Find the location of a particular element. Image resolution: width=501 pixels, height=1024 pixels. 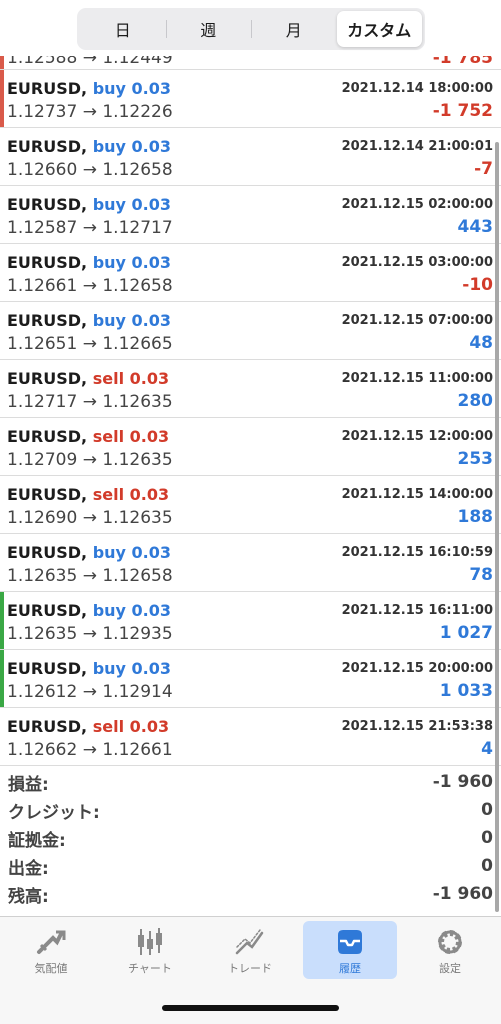

trade-prices: 1.12737 → 1.12226 is located at coordinates (90, 112).